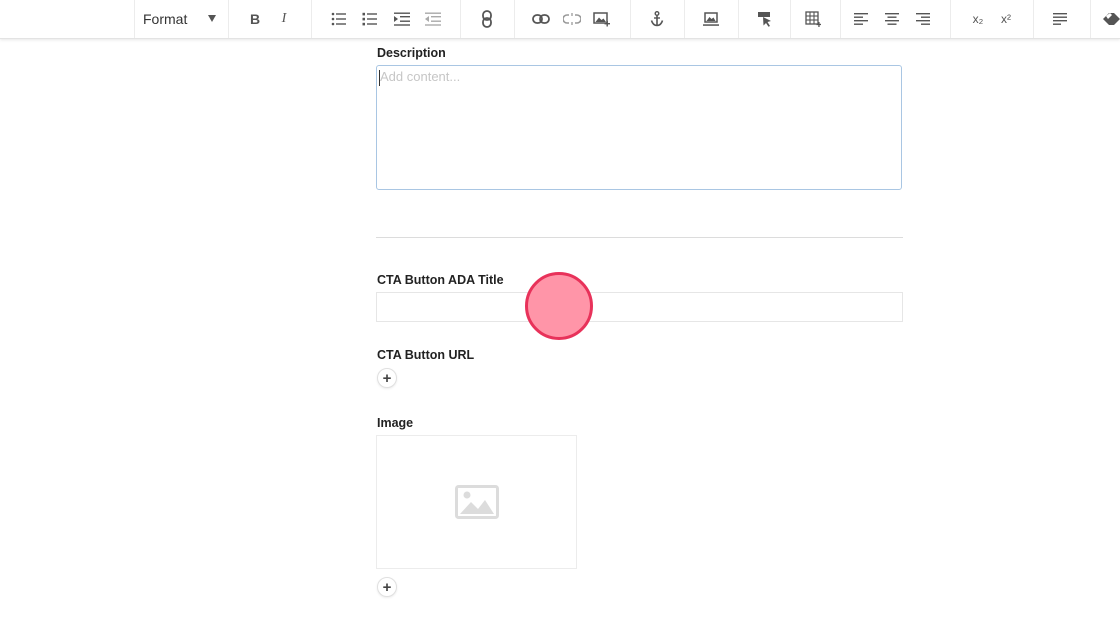 The width and height of the screenshot is (1120, 625). What do you see at coordinates (411, 53) in the screenshot?
I see `description-label: Description` at bounding box center [411, 53].